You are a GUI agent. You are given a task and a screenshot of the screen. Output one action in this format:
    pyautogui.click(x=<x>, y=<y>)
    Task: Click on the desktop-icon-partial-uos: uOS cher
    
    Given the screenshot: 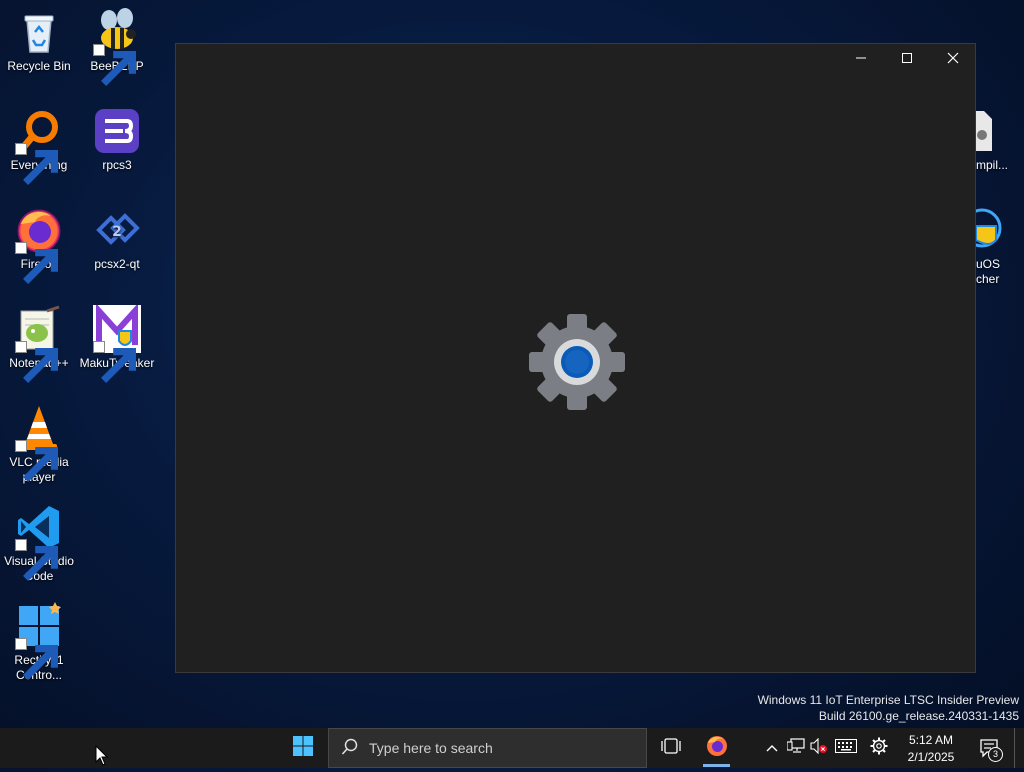 What is the action you would take?
    pyautogui.click(x=993, y=246)
    